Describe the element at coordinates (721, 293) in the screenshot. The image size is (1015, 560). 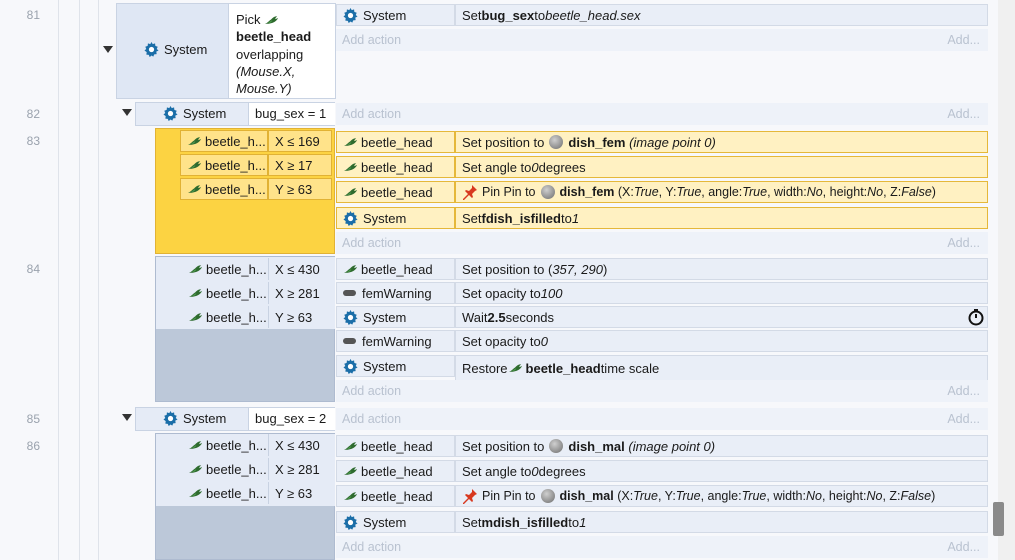
I see `action-set-opacity: Set opacity to 100` at that location.